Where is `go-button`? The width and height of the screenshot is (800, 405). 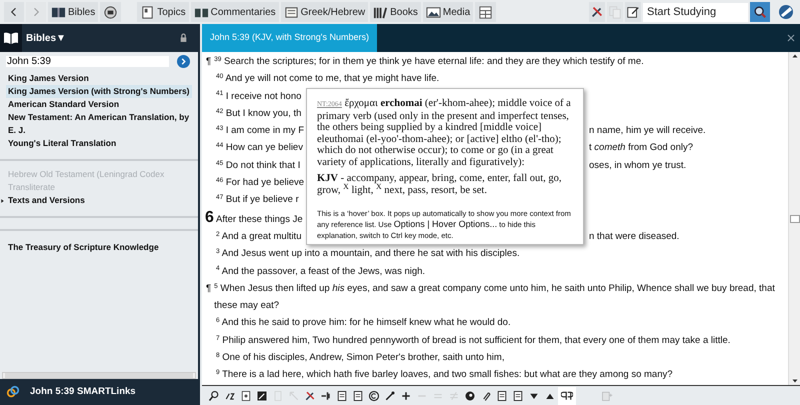
go-button is located at coordinates (183, 61).